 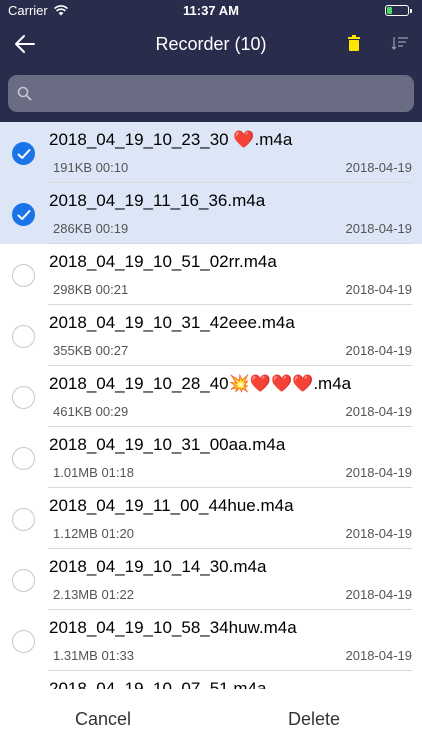 I want to click on recording-name: 2018_04_19_10_07_51.m4a, so click(x=157, y=684).